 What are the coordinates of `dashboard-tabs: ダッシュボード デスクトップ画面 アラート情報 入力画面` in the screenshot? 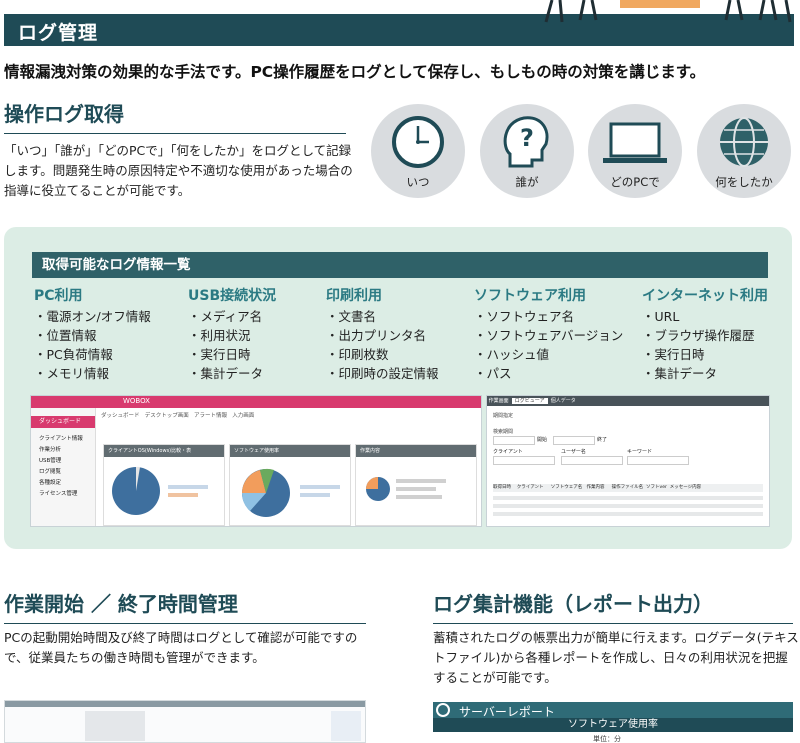 It's located at (177, 415).